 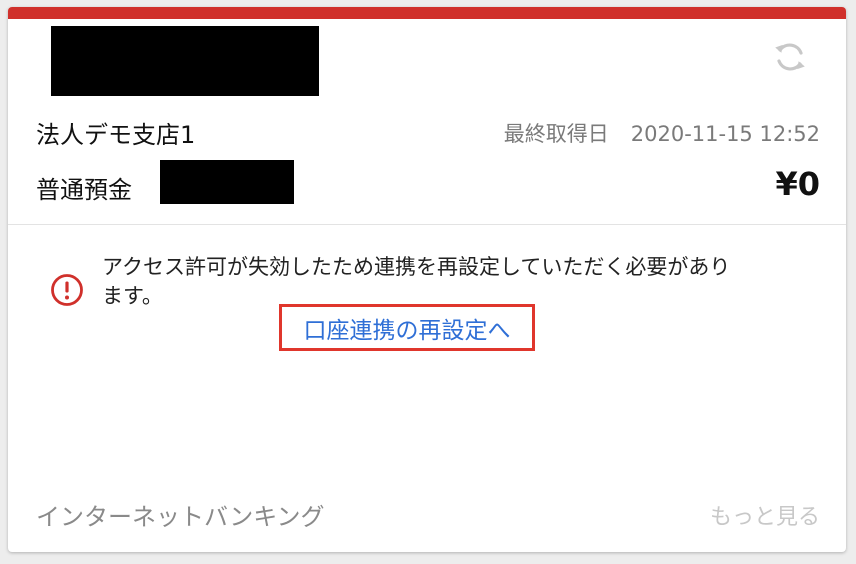 What do you see at coordinates (725, 134) in the screenshot?
I see `last-fetched-value: 2020-11-15 12:52` at bounding box center [725, 134].